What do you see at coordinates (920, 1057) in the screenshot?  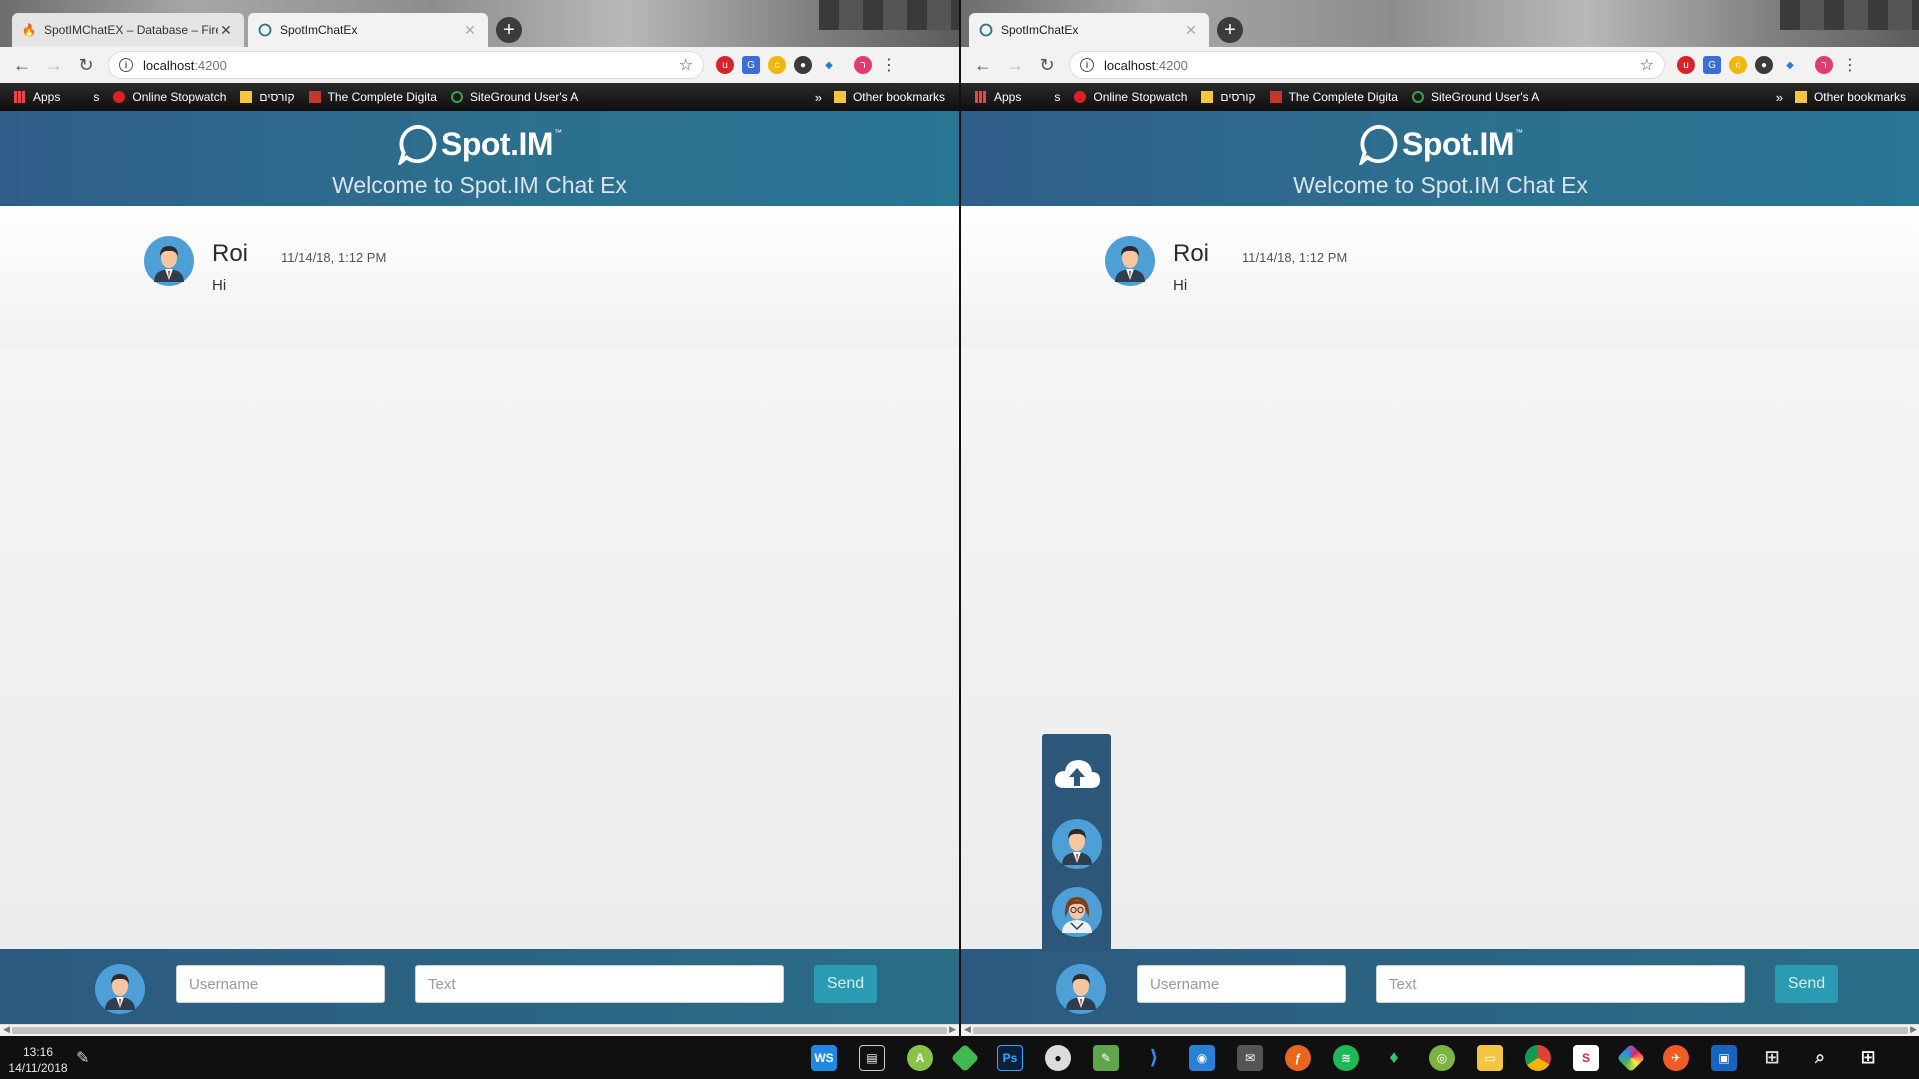 I see `android-studio-icon: A` at bounding box center [920, 1057].